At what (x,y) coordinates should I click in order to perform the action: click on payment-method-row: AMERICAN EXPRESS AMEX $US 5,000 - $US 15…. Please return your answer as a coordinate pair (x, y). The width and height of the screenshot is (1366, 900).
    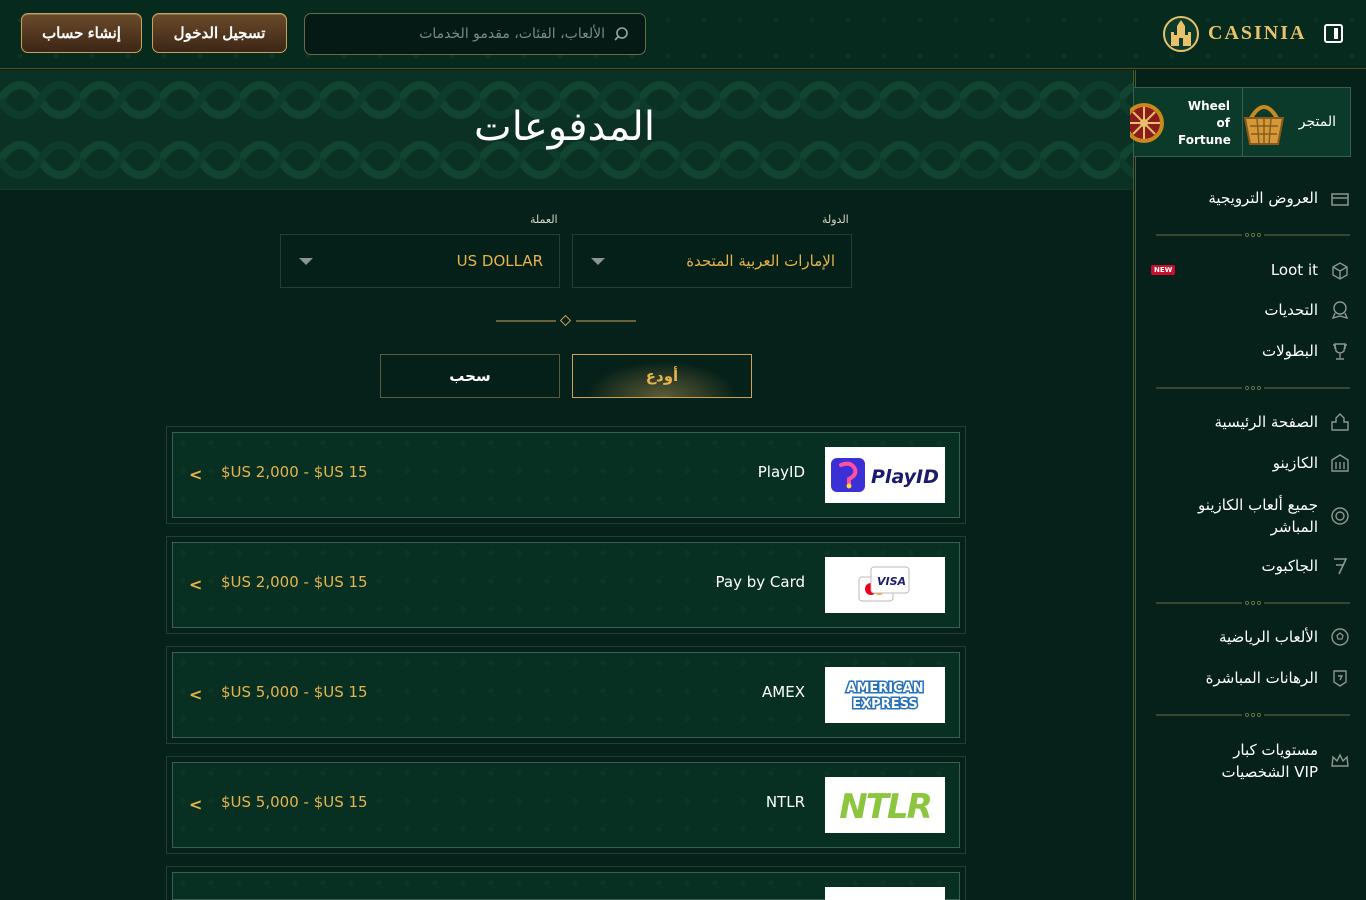
    Looking at the image, I should click on (566, 695).